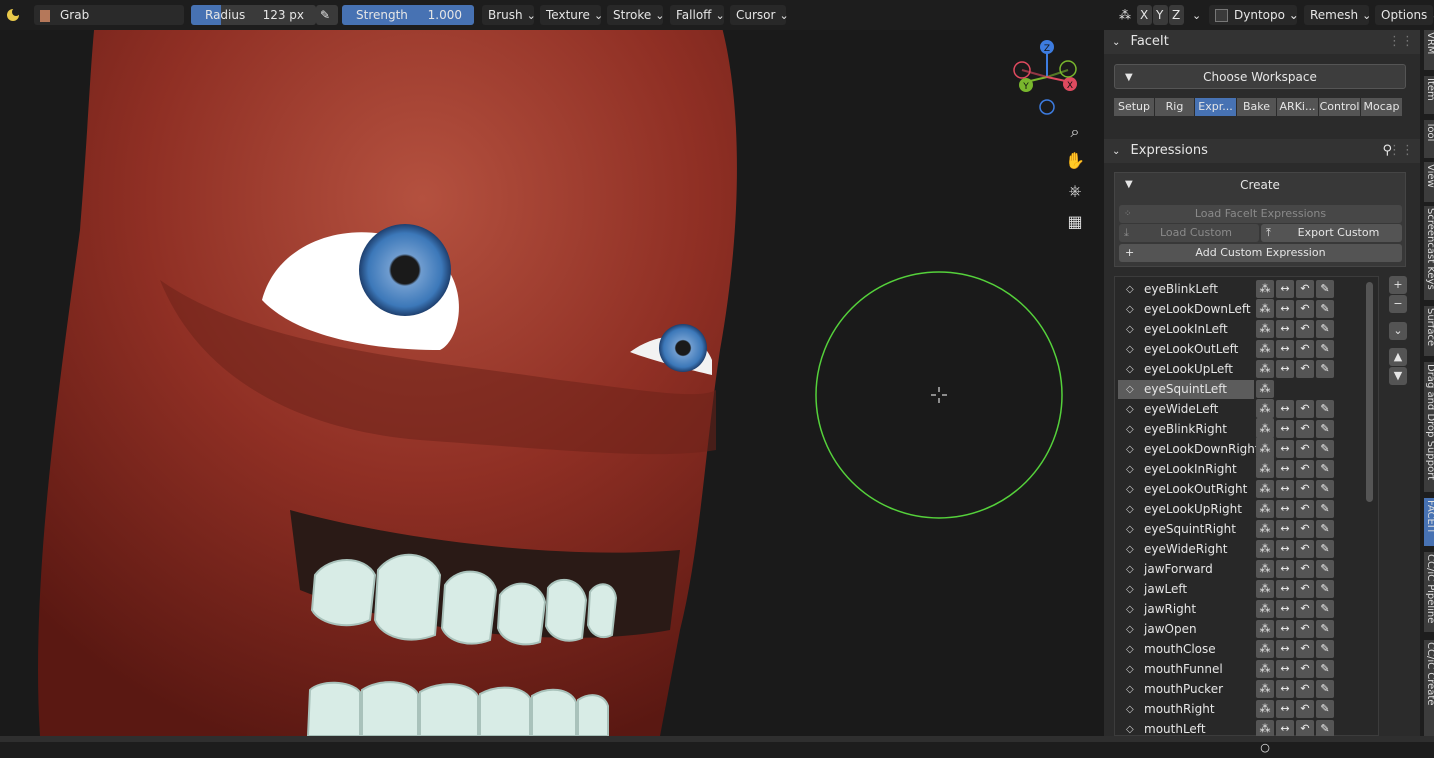 The height and width of the screenshot is (758, 1434). Describe the element at coordinates (508, 15) in the screenshot. I see `brush-menu: Brush` at that location.